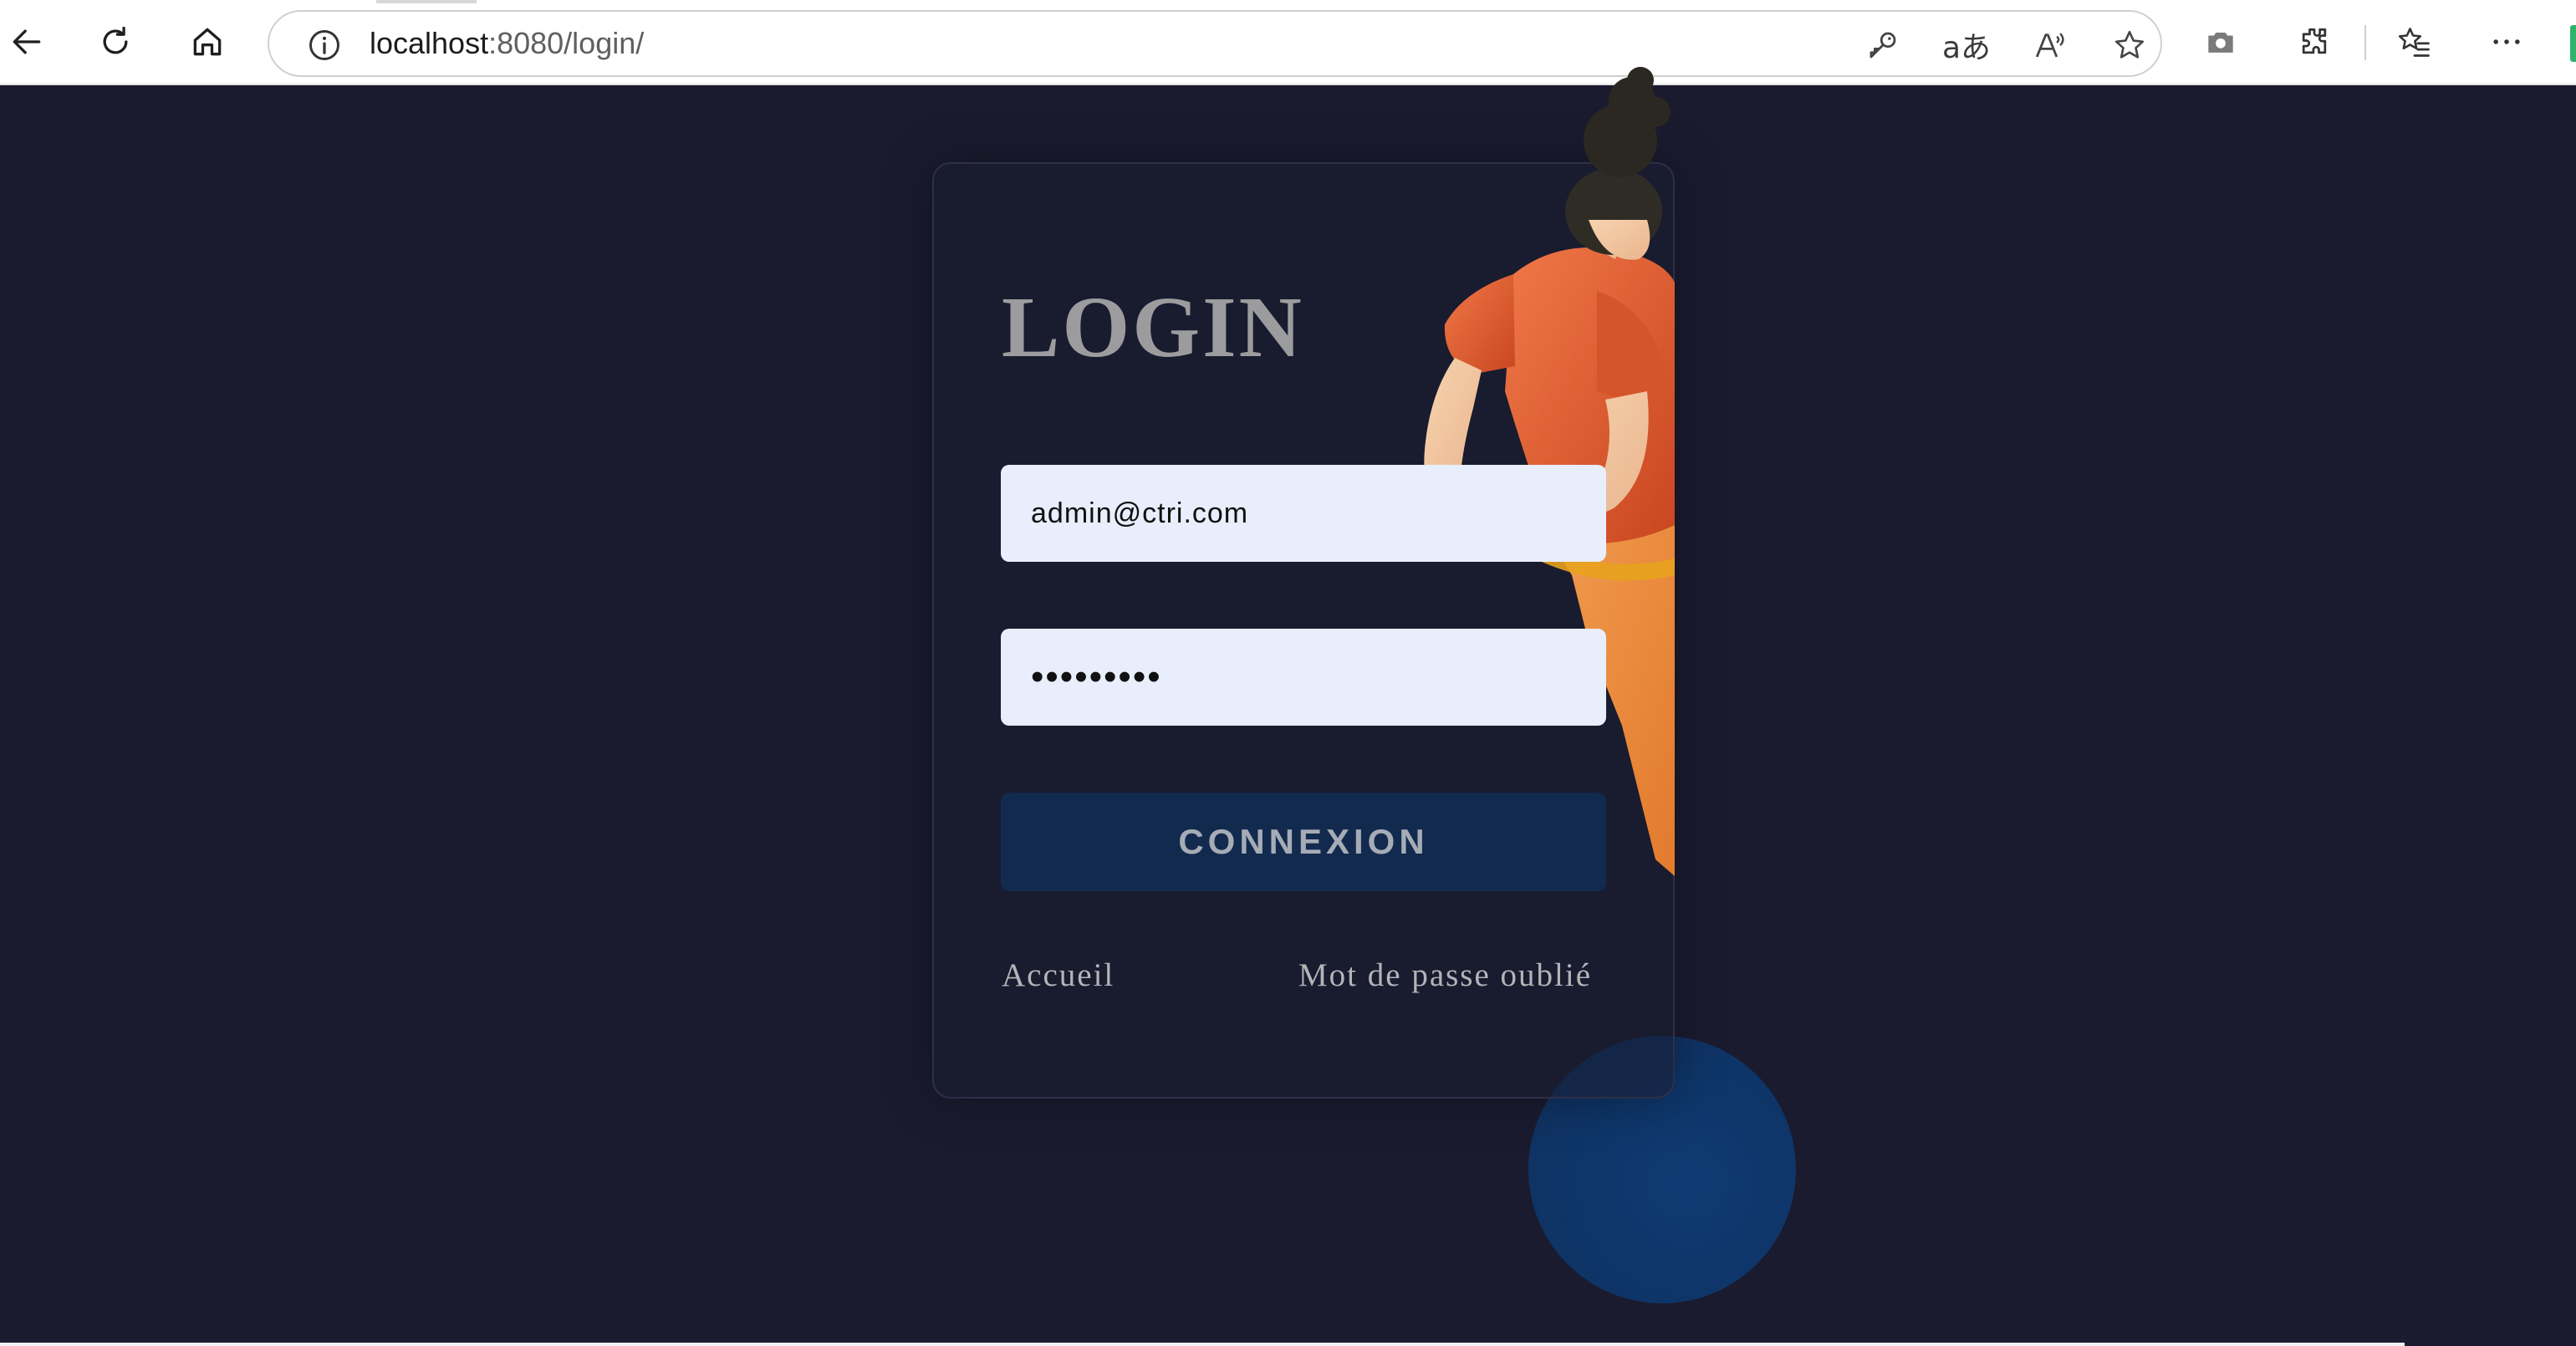 Image resolution: width=2576 pixels, height=1346 pixels. What do you see at coordinates (1203, 1344) in the screenshot?
I see `page-bottom-edge` at bounding box center [1203, 1344].